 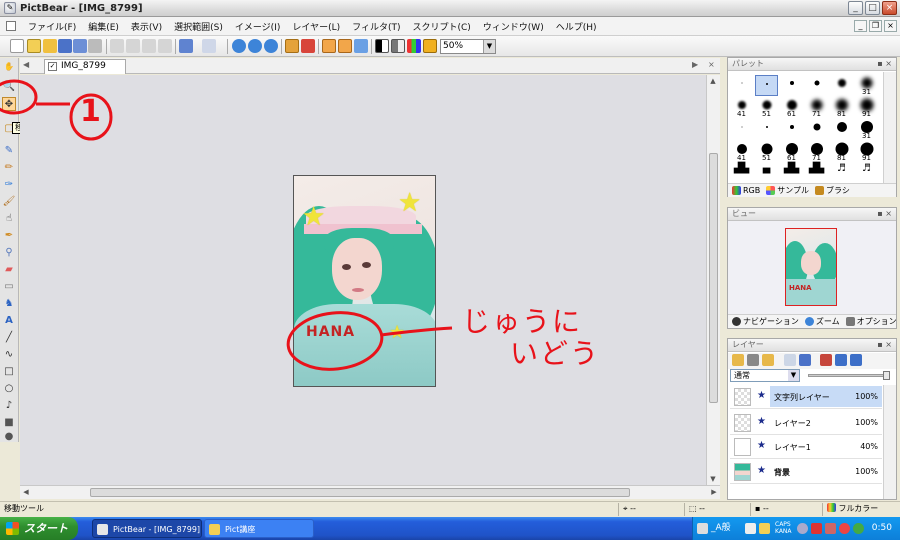 I want to click on palette-icon, so click(x=430, y=46).